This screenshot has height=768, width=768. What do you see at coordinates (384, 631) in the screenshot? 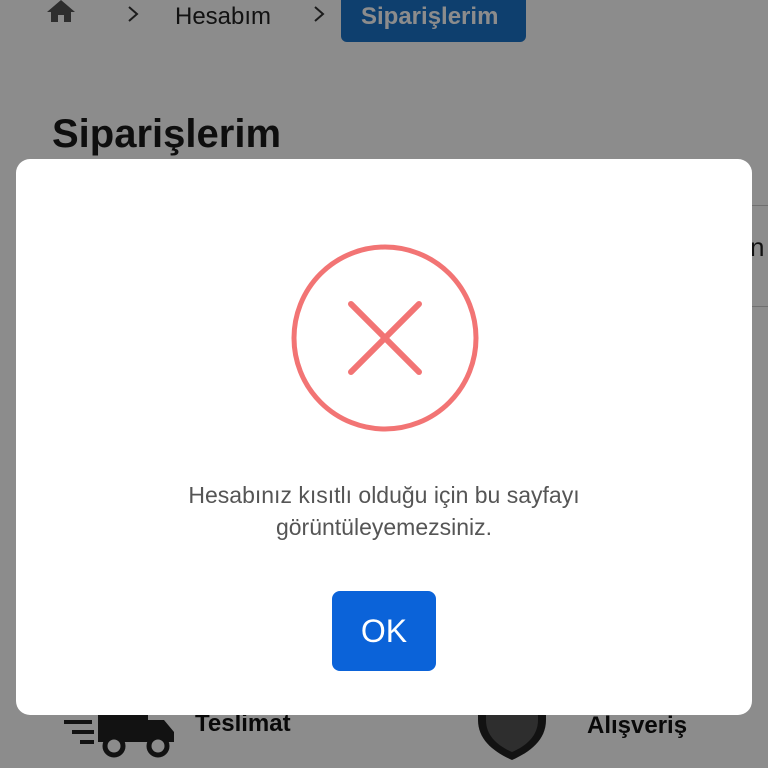
I see `ok-button: OK` at bounding box center [384, 631].